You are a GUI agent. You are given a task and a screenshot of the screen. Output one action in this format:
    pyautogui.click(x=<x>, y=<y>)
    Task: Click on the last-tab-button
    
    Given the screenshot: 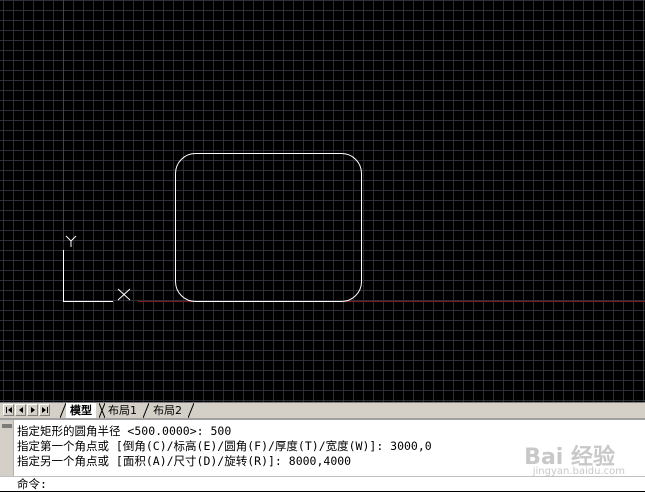 What is the action you would take?
    pyautogui.click(x=44, y=410)
    